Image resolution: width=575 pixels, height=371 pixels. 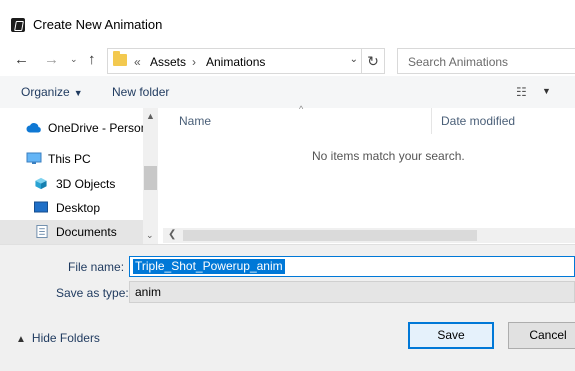 What do you see at coordinates (431, 121) in the screenshot?
I see `column-divider` at bounding box center [431, 121].